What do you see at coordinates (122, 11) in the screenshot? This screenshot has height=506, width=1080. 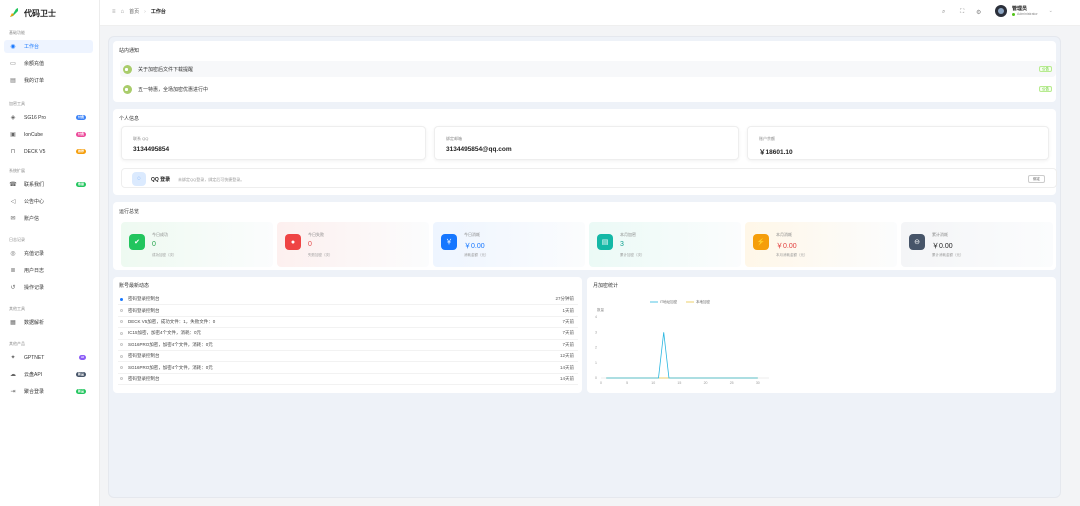 I see `home-icon: ⌂` at bounding box center [122, 11].